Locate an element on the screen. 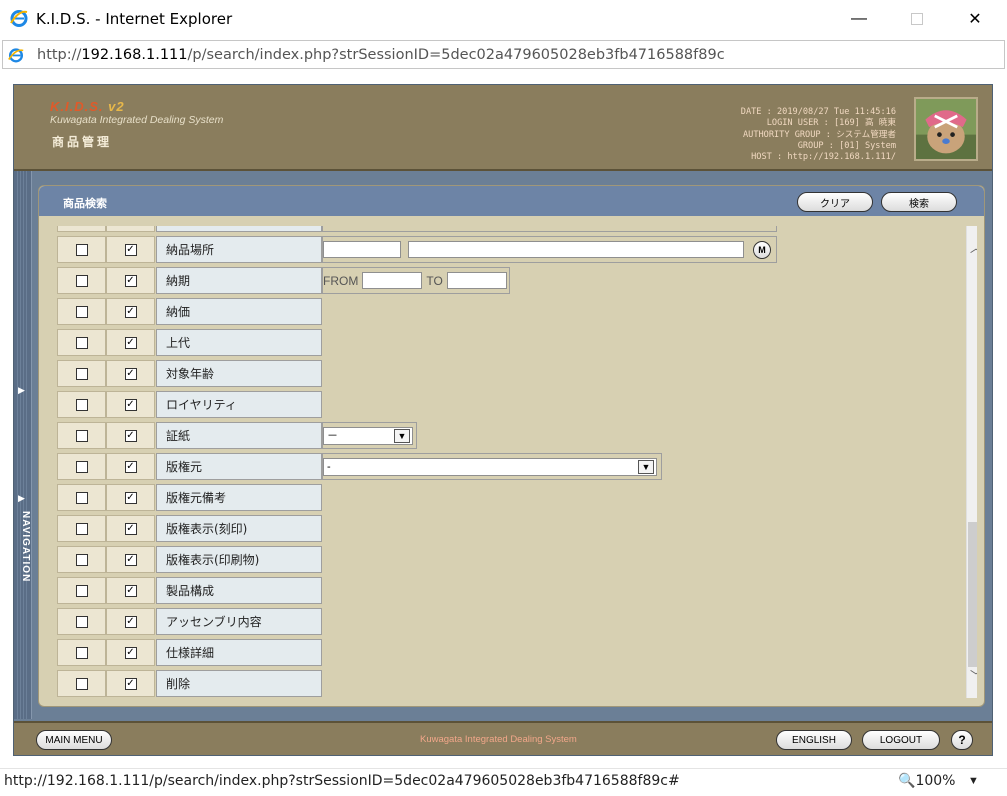  copyright-holder-select: - ▼ is located at coordinates (490, 466).